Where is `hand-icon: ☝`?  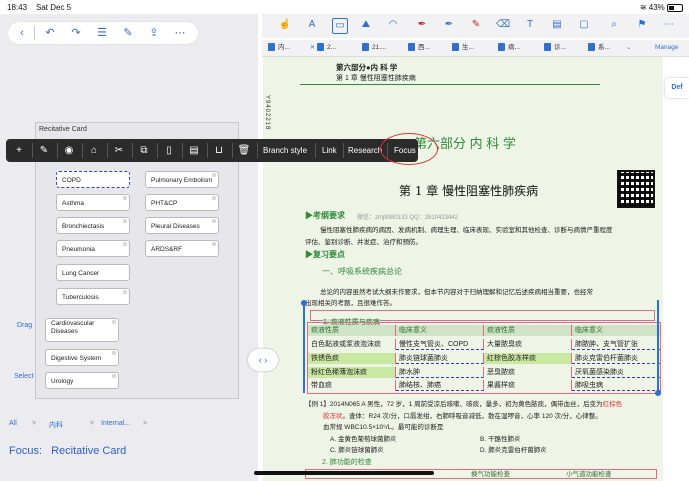 hand-icon: ☝ is located at coordinates (285, 25).